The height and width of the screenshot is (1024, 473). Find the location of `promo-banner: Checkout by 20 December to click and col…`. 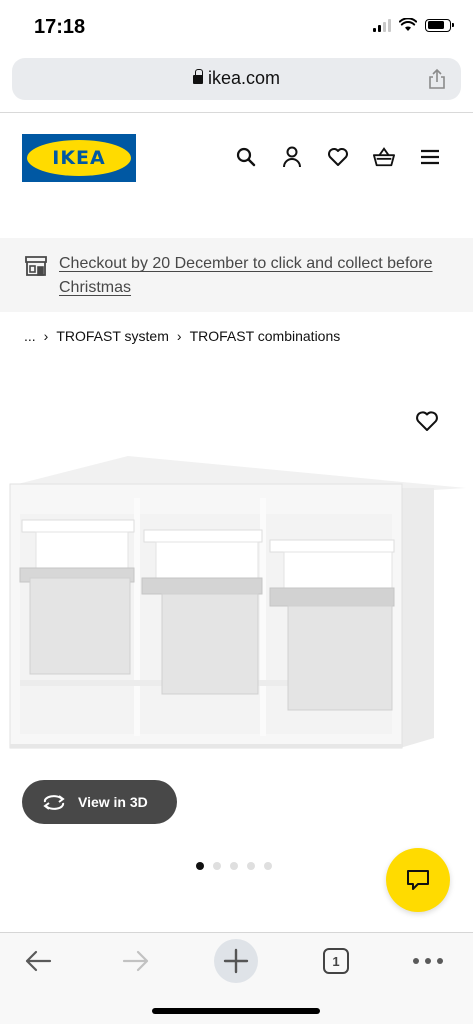

promo-banner: Checkout by 20 December to click and col… is located at coordinates (236, 275).